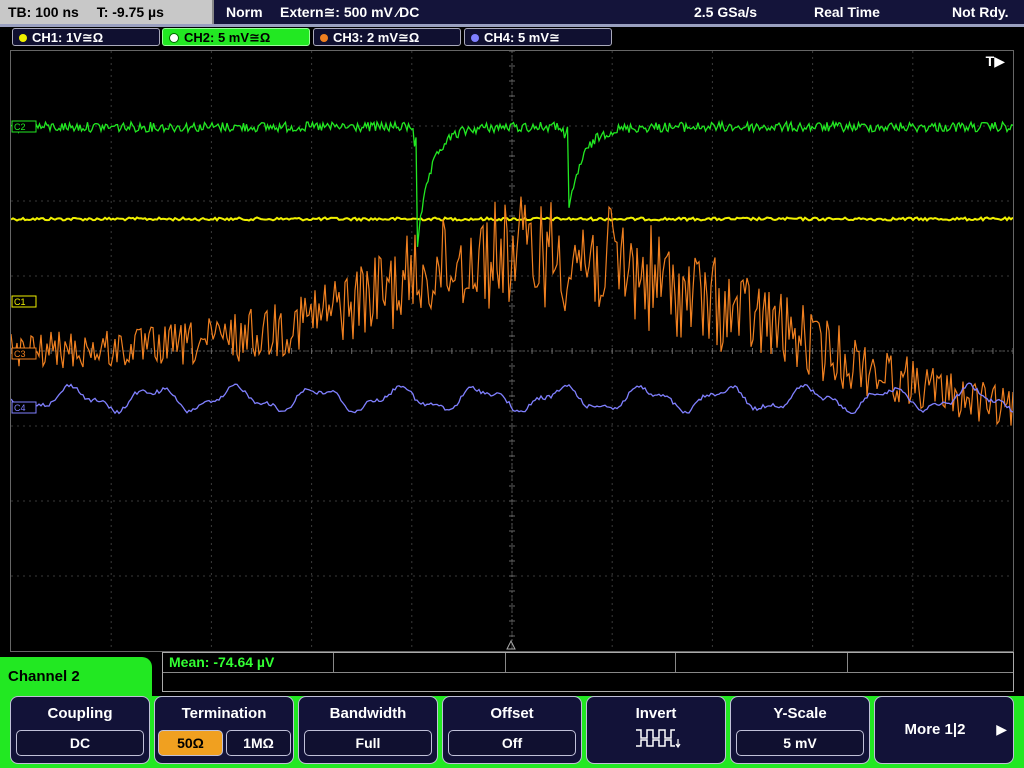 This screenshot has width=1024, height=768. Describe the element at coordinates (475, 37) in the screenshot. I see `channel-4-dot-icon` at that location.